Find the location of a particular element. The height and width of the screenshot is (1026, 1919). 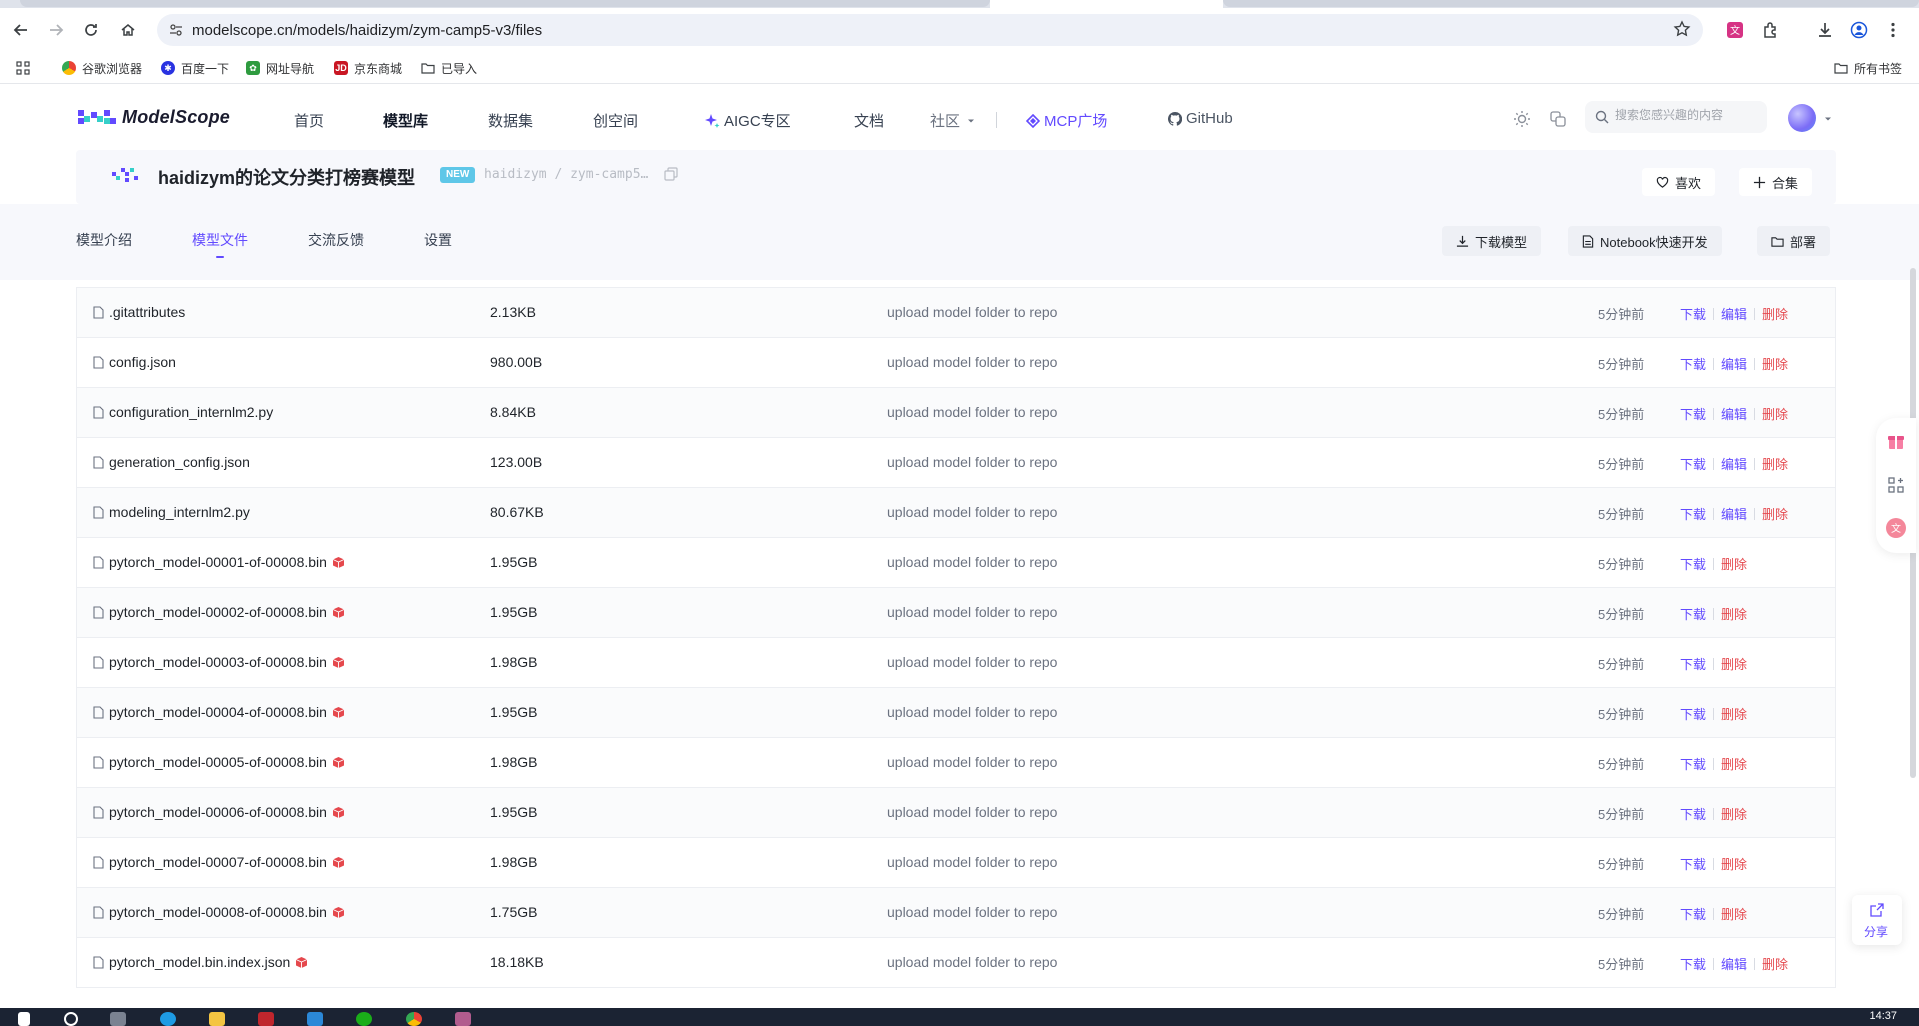

file-name: pytorch_model-00002-of-00008.bin is located at coordinates (218, 612).